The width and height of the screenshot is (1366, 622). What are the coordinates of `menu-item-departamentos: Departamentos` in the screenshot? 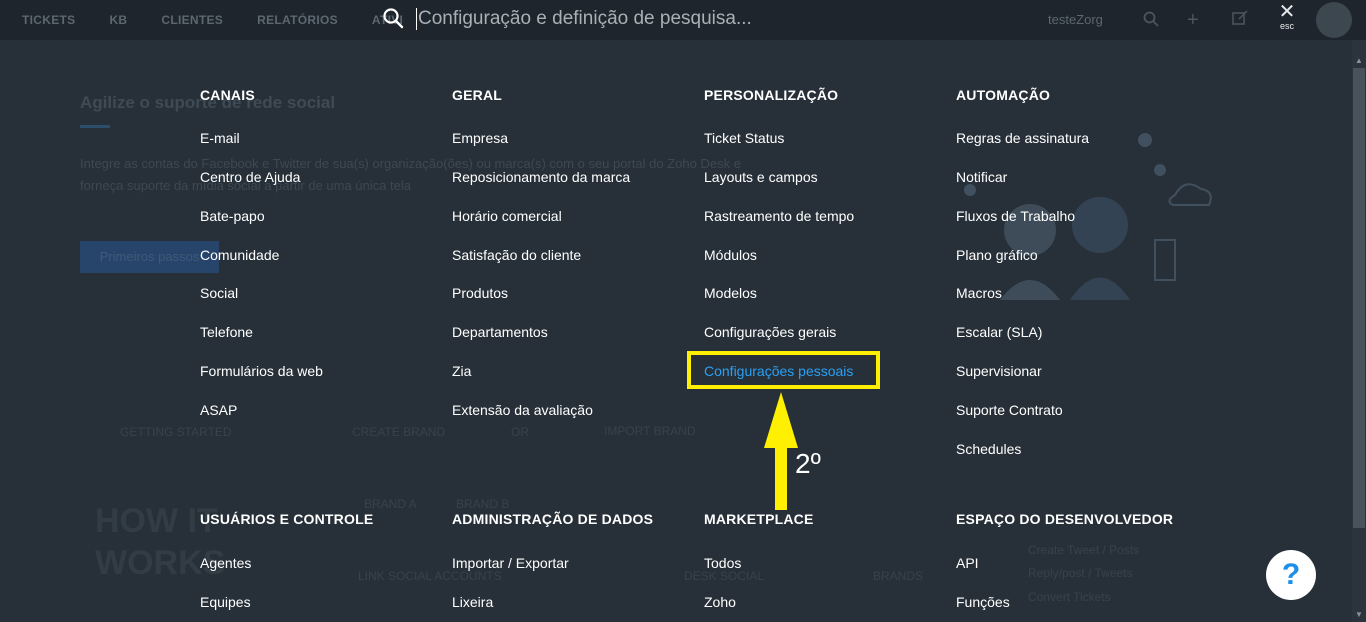 It's located at (500, 332).